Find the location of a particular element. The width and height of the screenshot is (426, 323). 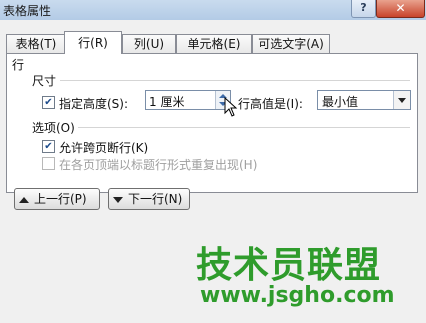

mouse-pointer-icon is located at coordinates (231, 107).